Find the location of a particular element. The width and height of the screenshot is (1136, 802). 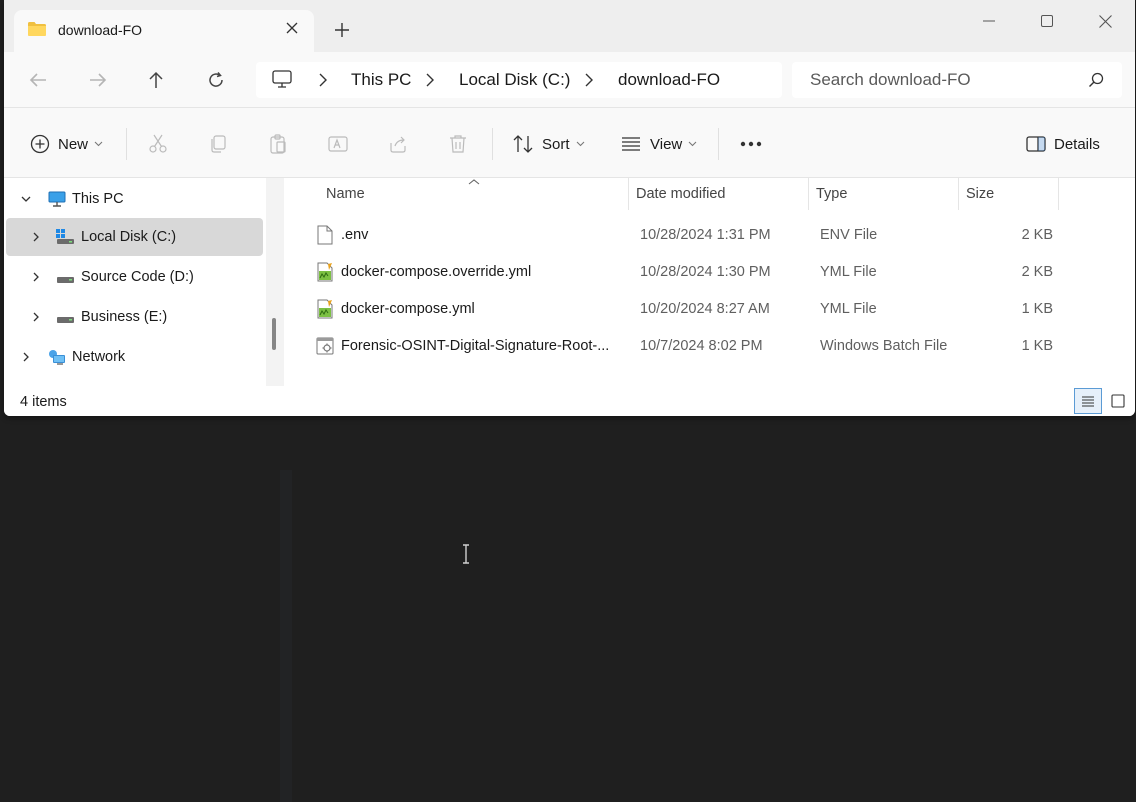

delete-button is located at coordinates (458, 144).